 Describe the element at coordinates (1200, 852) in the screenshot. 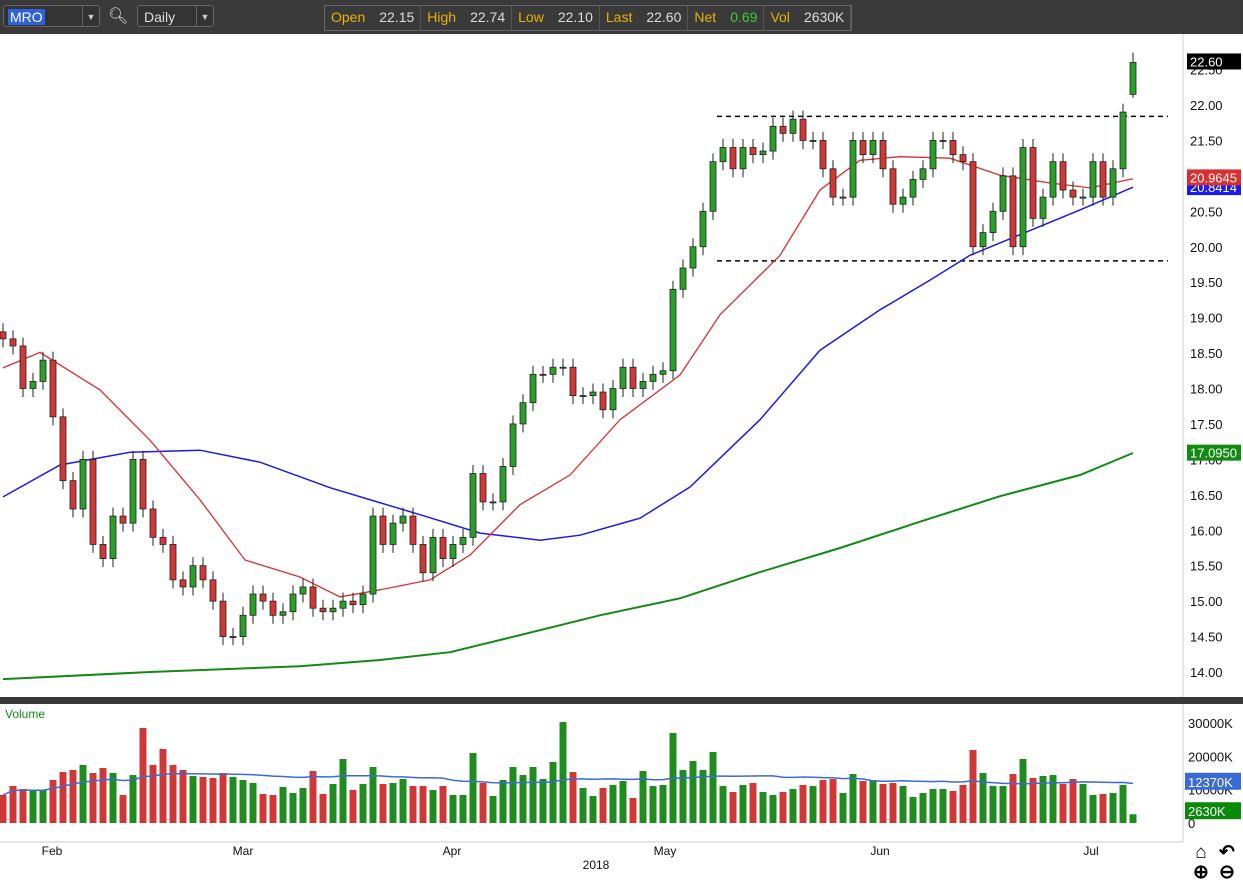

I see `home-icon: ⌂` at that location.